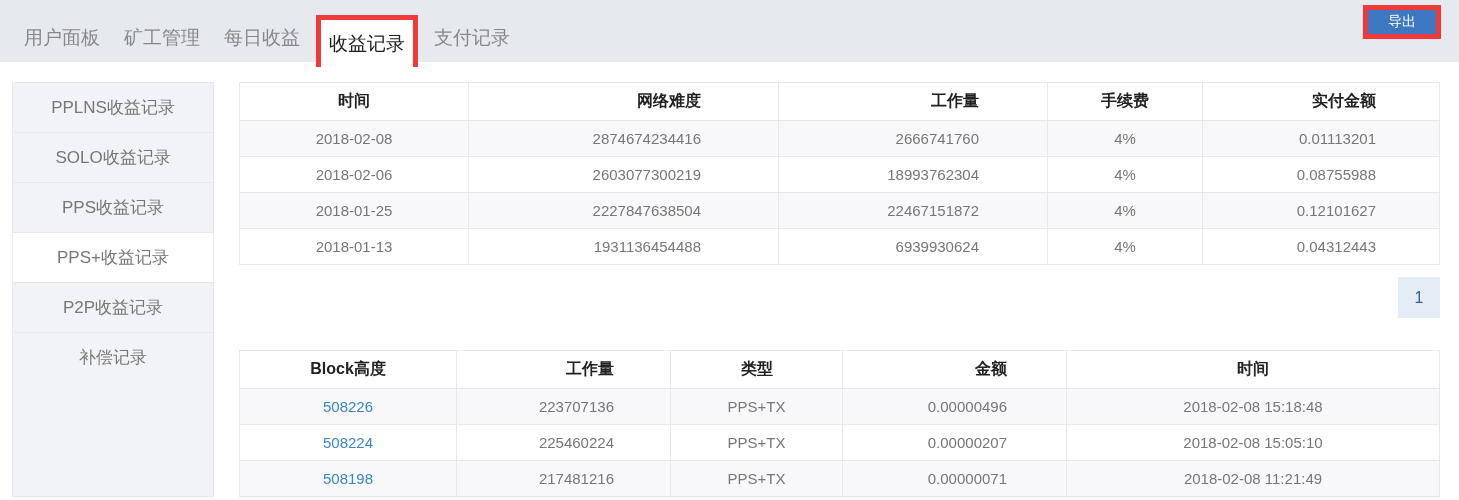  I want to click on table-cell: 2603077300219, so click(623, 174).